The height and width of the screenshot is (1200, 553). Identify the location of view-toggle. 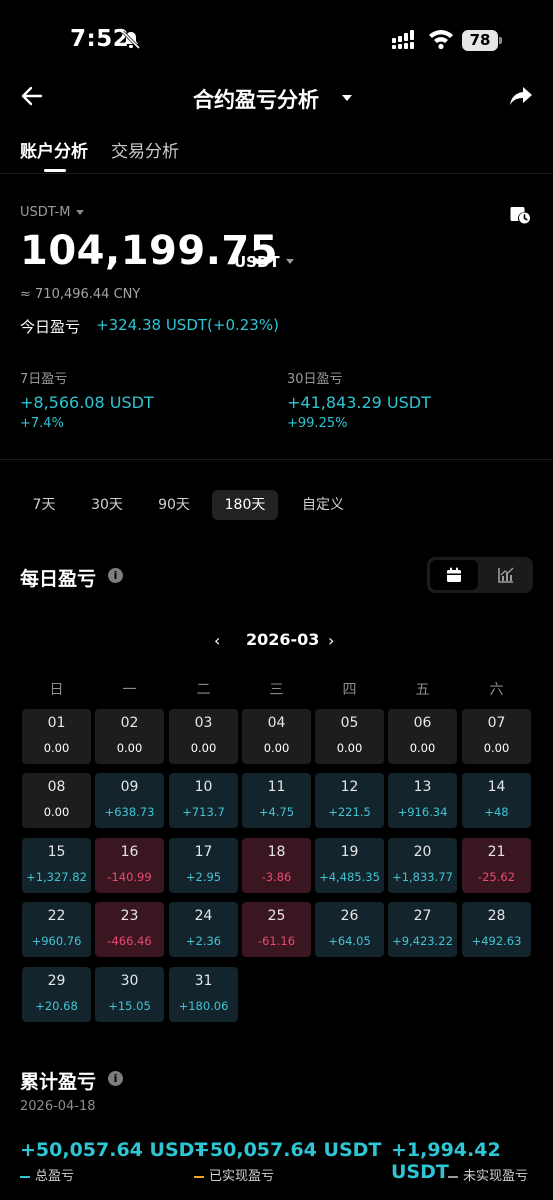
(480, 575).